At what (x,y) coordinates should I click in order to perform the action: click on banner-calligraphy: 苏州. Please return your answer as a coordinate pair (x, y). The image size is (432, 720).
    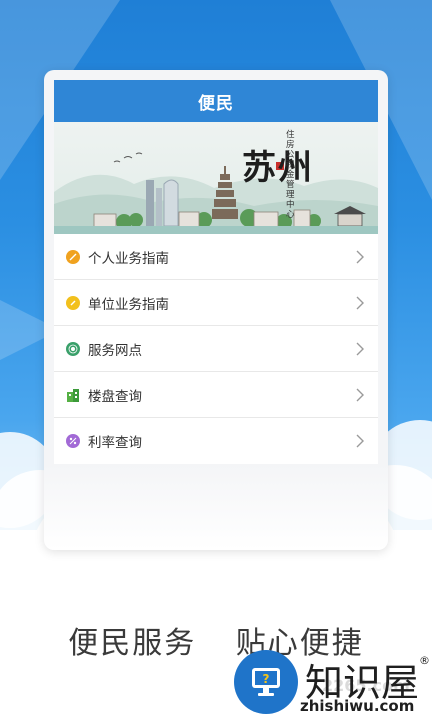
    Looking at the image, I should click on (278, 168).